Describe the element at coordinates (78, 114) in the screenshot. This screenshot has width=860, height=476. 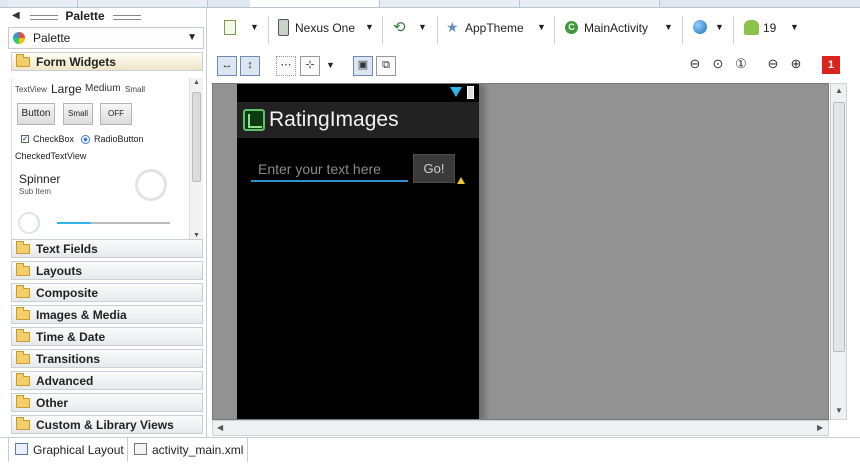
I see `widget-small-button: Small` at that location.